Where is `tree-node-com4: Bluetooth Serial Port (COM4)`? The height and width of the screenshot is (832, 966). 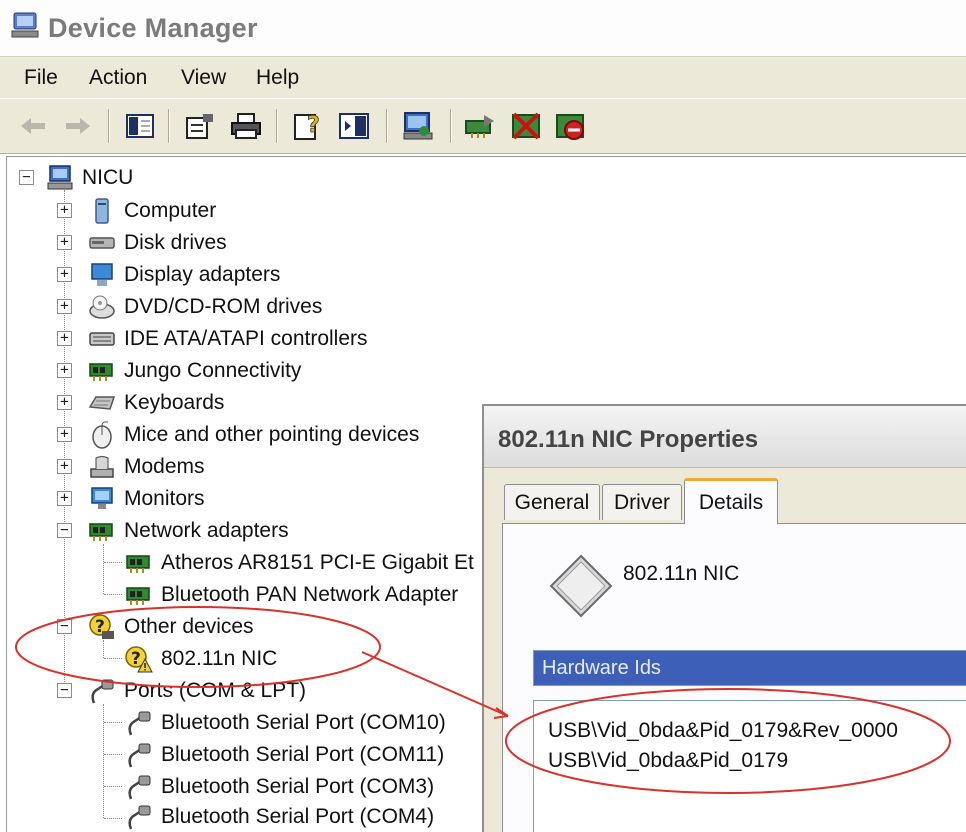 tree-node-com4: Bluetooth Serial Port (COM4) is located at coordinates (279, 817).